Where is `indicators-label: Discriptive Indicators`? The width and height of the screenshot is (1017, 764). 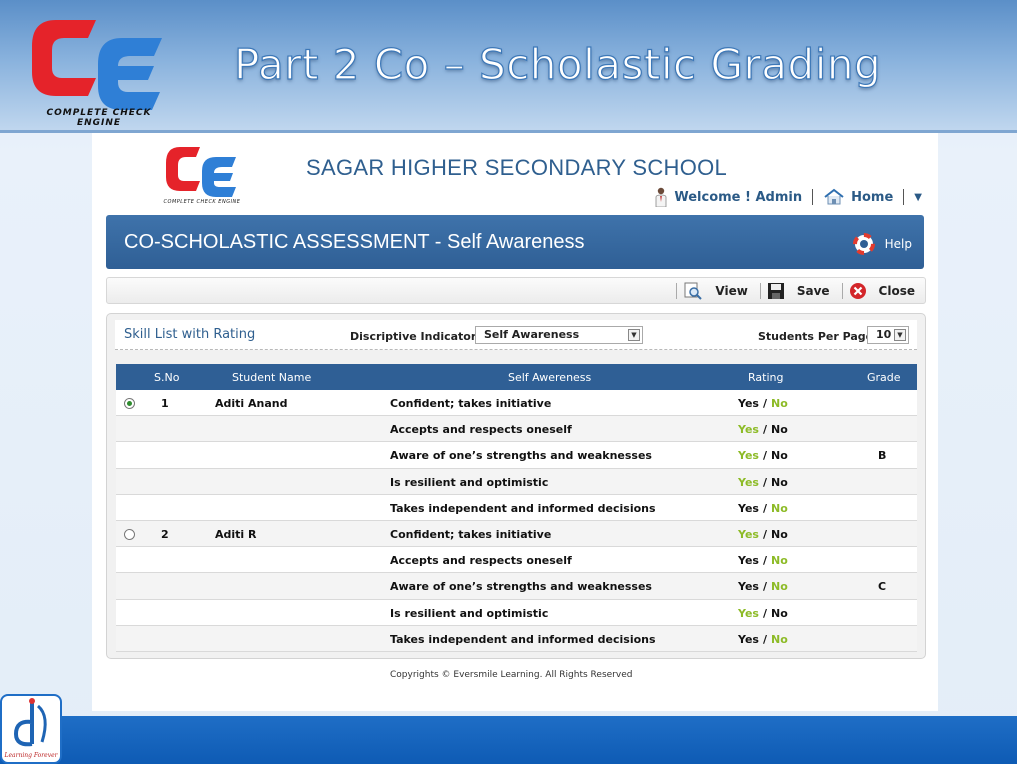 indicators-label: Discriptive Indicators is located at coordinates (416, 336).